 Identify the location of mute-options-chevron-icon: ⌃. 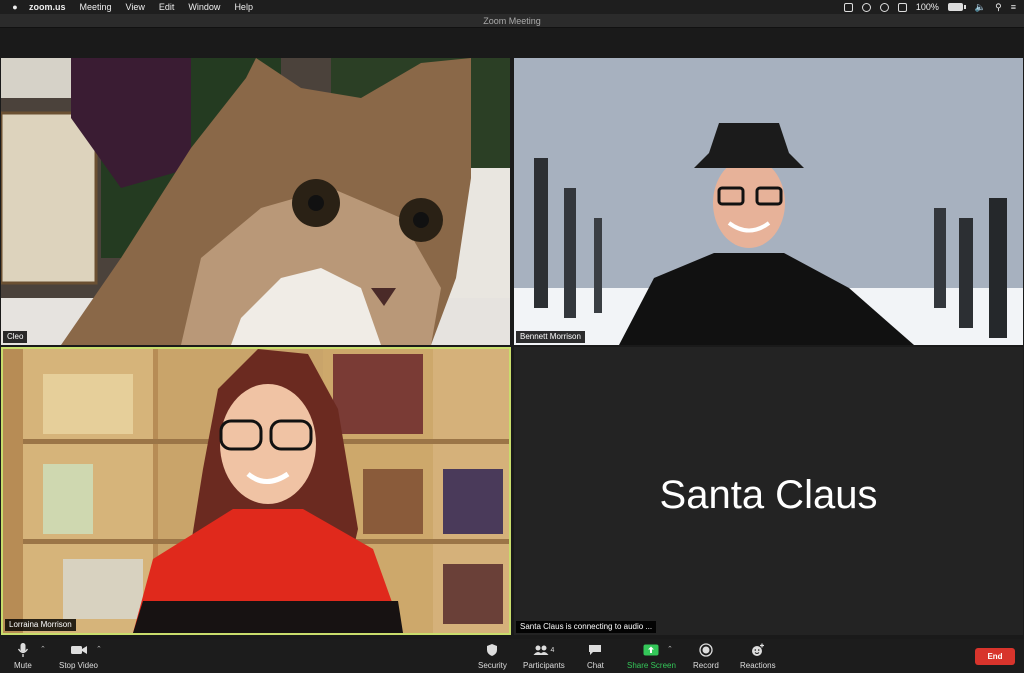
(43, 649).